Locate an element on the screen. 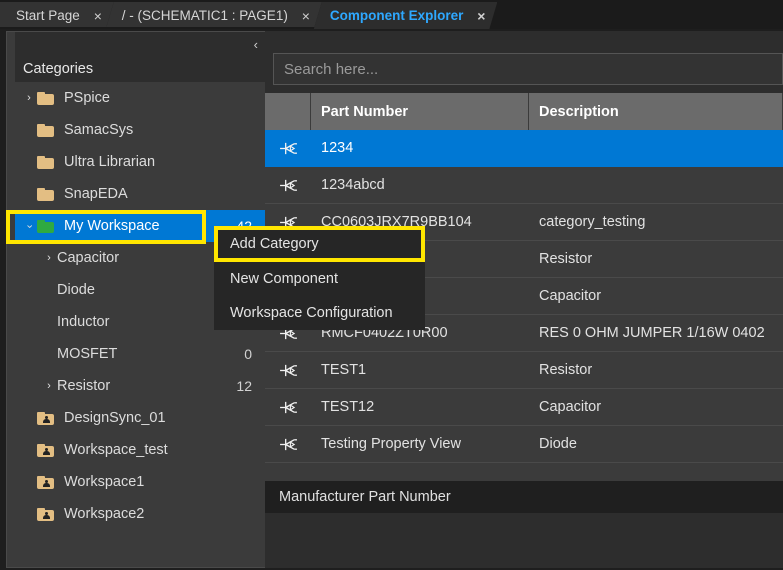 The width and height of the screenshot is (783, 570). tree-item-snapeda: ›SnapEDA is located at coordinates (140, 194).